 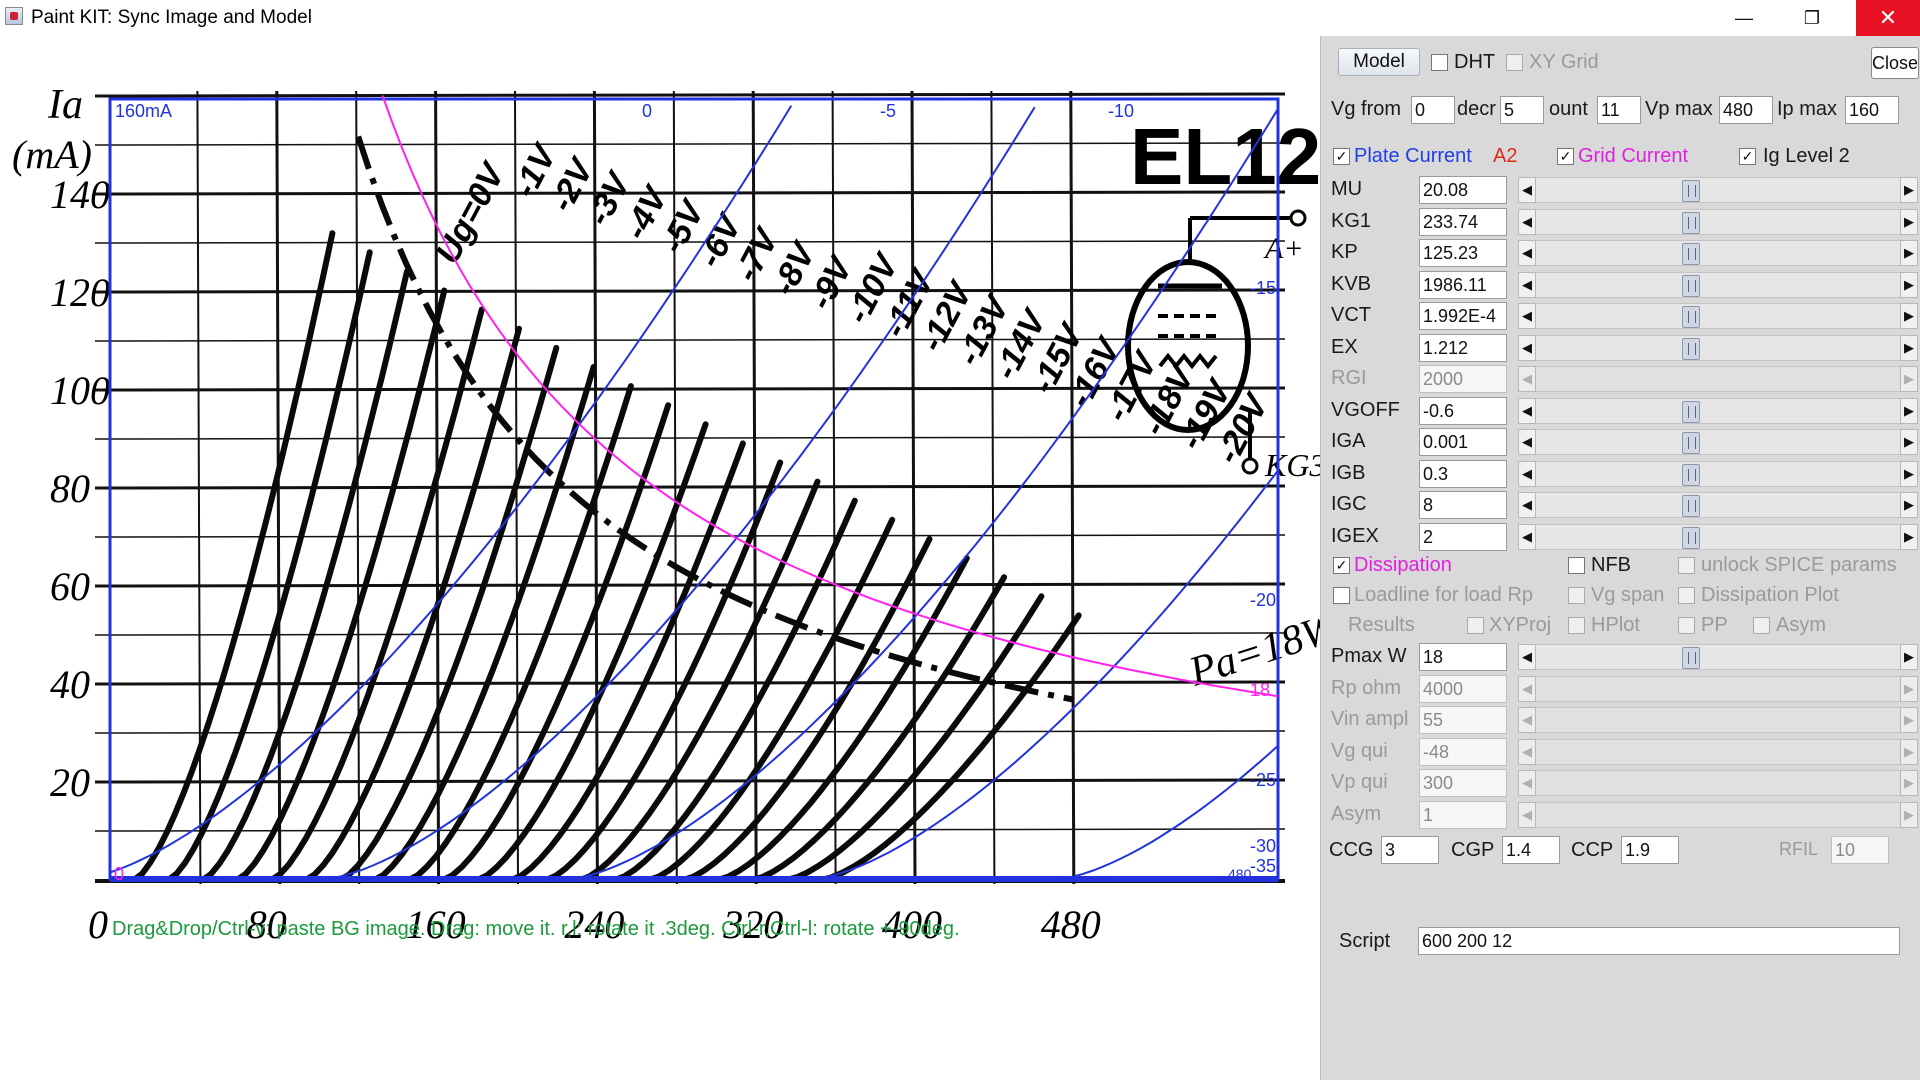 What do you see at coordinates (1650, 850) in the screenshot?
I see `ccp-field: 1.9` at bounding box center [1650, 850].